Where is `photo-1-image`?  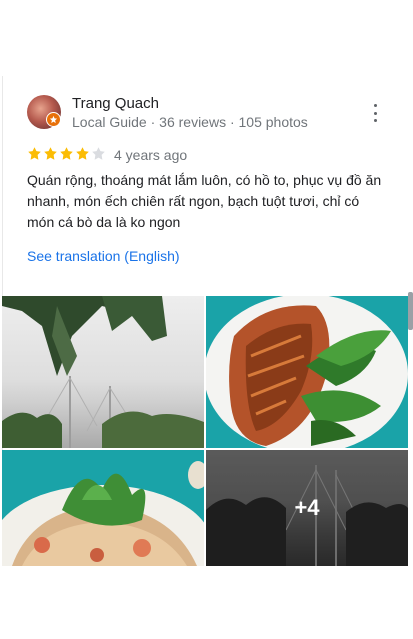
photo-1-image is located at coordinates (103, 372).